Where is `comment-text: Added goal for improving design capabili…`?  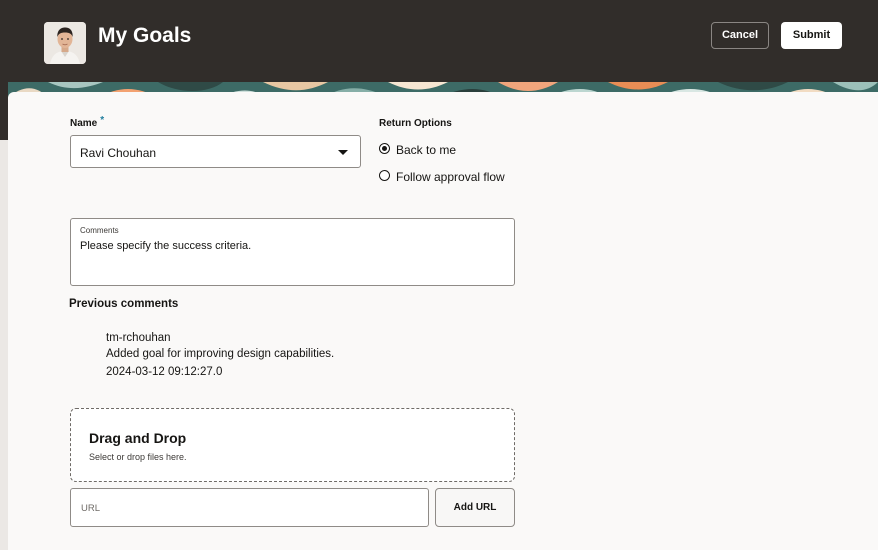
comment-text: Added goal for improving design capabili… is located at coordinates (220, 354).